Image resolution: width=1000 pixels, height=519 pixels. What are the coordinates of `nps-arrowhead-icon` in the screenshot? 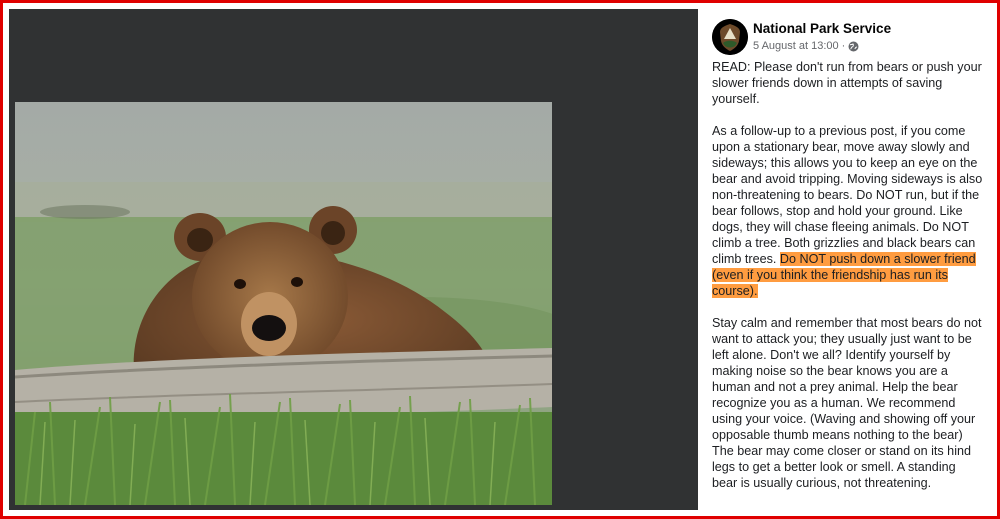 It's located at (730, 37).